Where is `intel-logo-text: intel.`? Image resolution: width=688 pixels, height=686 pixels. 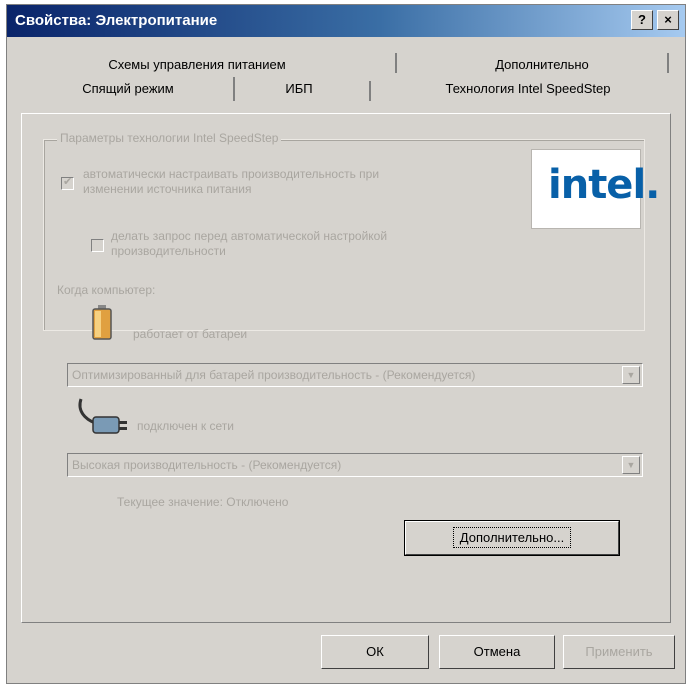 intel-logo-text: intel. is located at coordinates (604, 185).